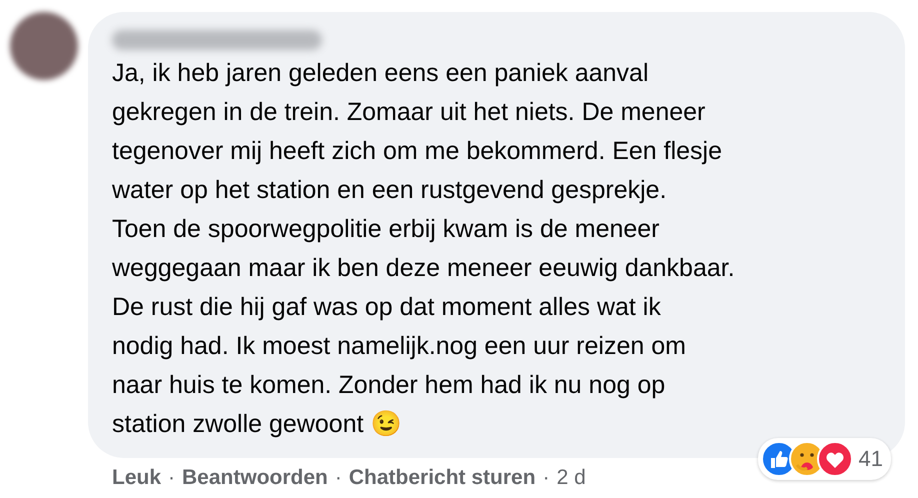 This screenshot has height=498, width=918. I want to click on avatar, so click(44, 46).